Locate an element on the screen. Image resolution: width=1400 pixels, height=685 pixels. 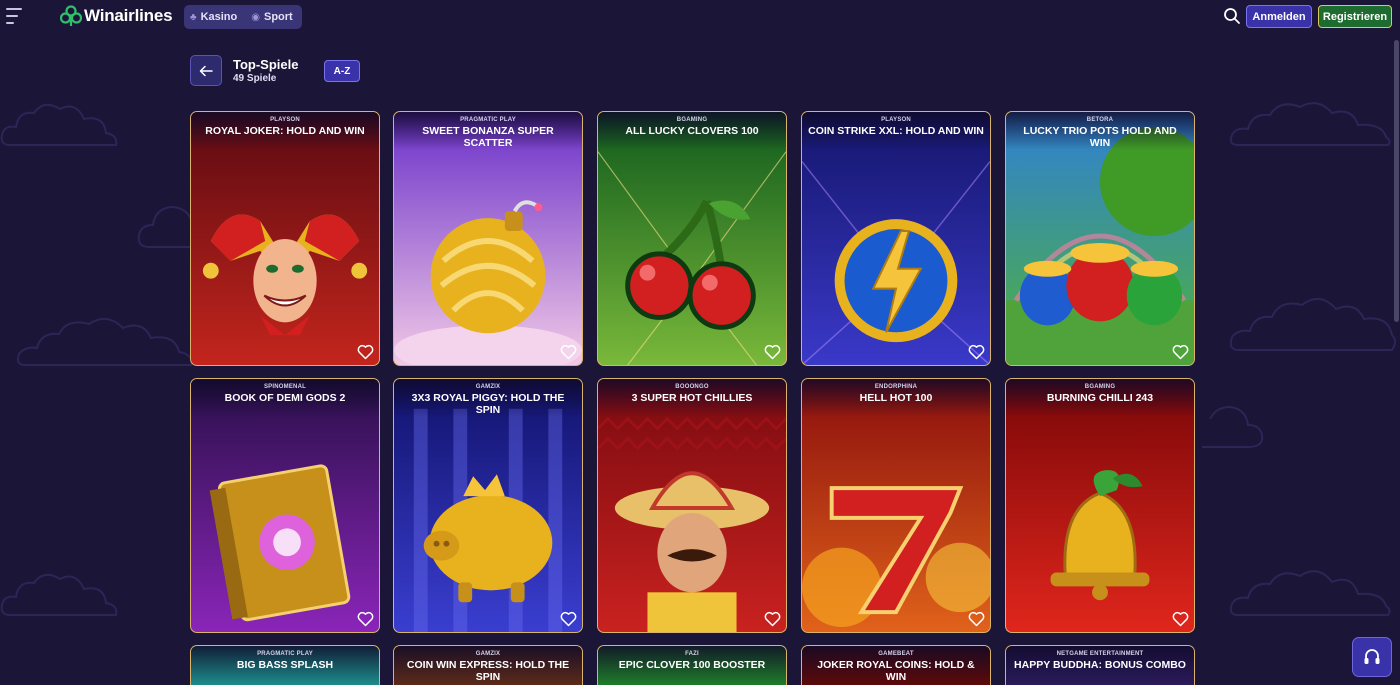
main-nav: ♣ Kasino ◉ Sport is located at coordinates (243, 17).